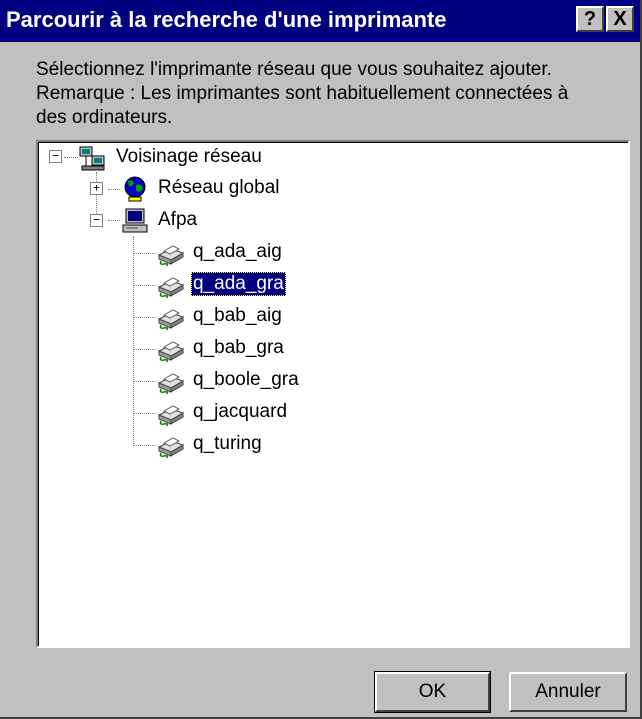  What do you see at coordinates (246, 379) in the screenshot?
I see `printer-label: q_boole_gra` at bounding box center [246, 379].